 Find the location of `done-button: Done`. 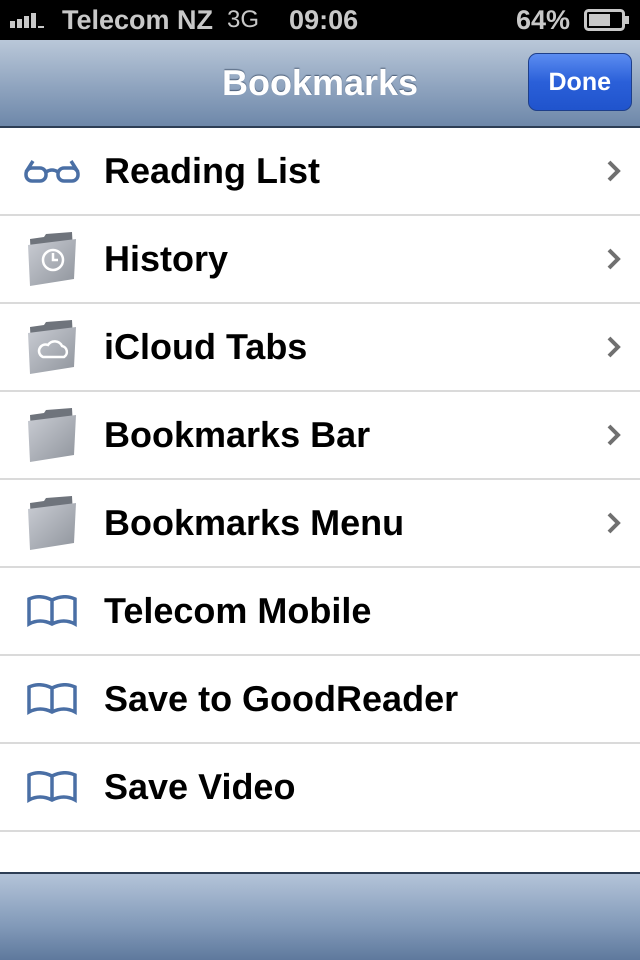

done-button: Done is located at coordinates (580, 82).